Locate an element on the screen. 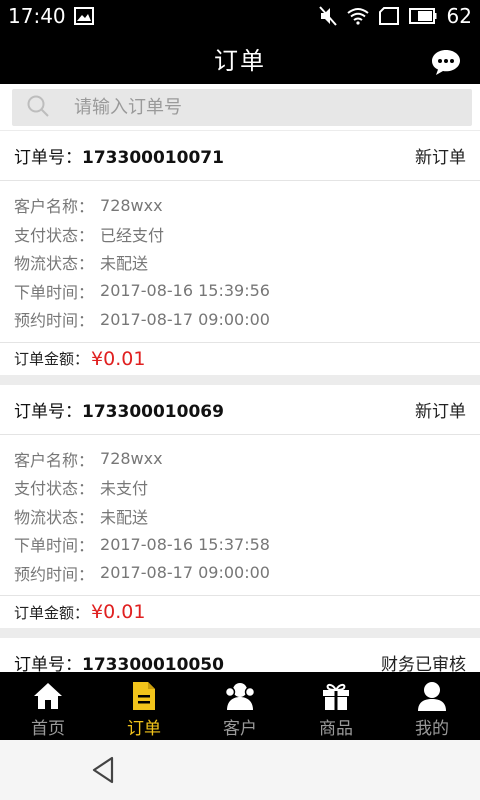 The image size is (480, 800). bottom-tab-bar: 首页 订单 客户 商品 我的 is located at coordinates (240, 706).